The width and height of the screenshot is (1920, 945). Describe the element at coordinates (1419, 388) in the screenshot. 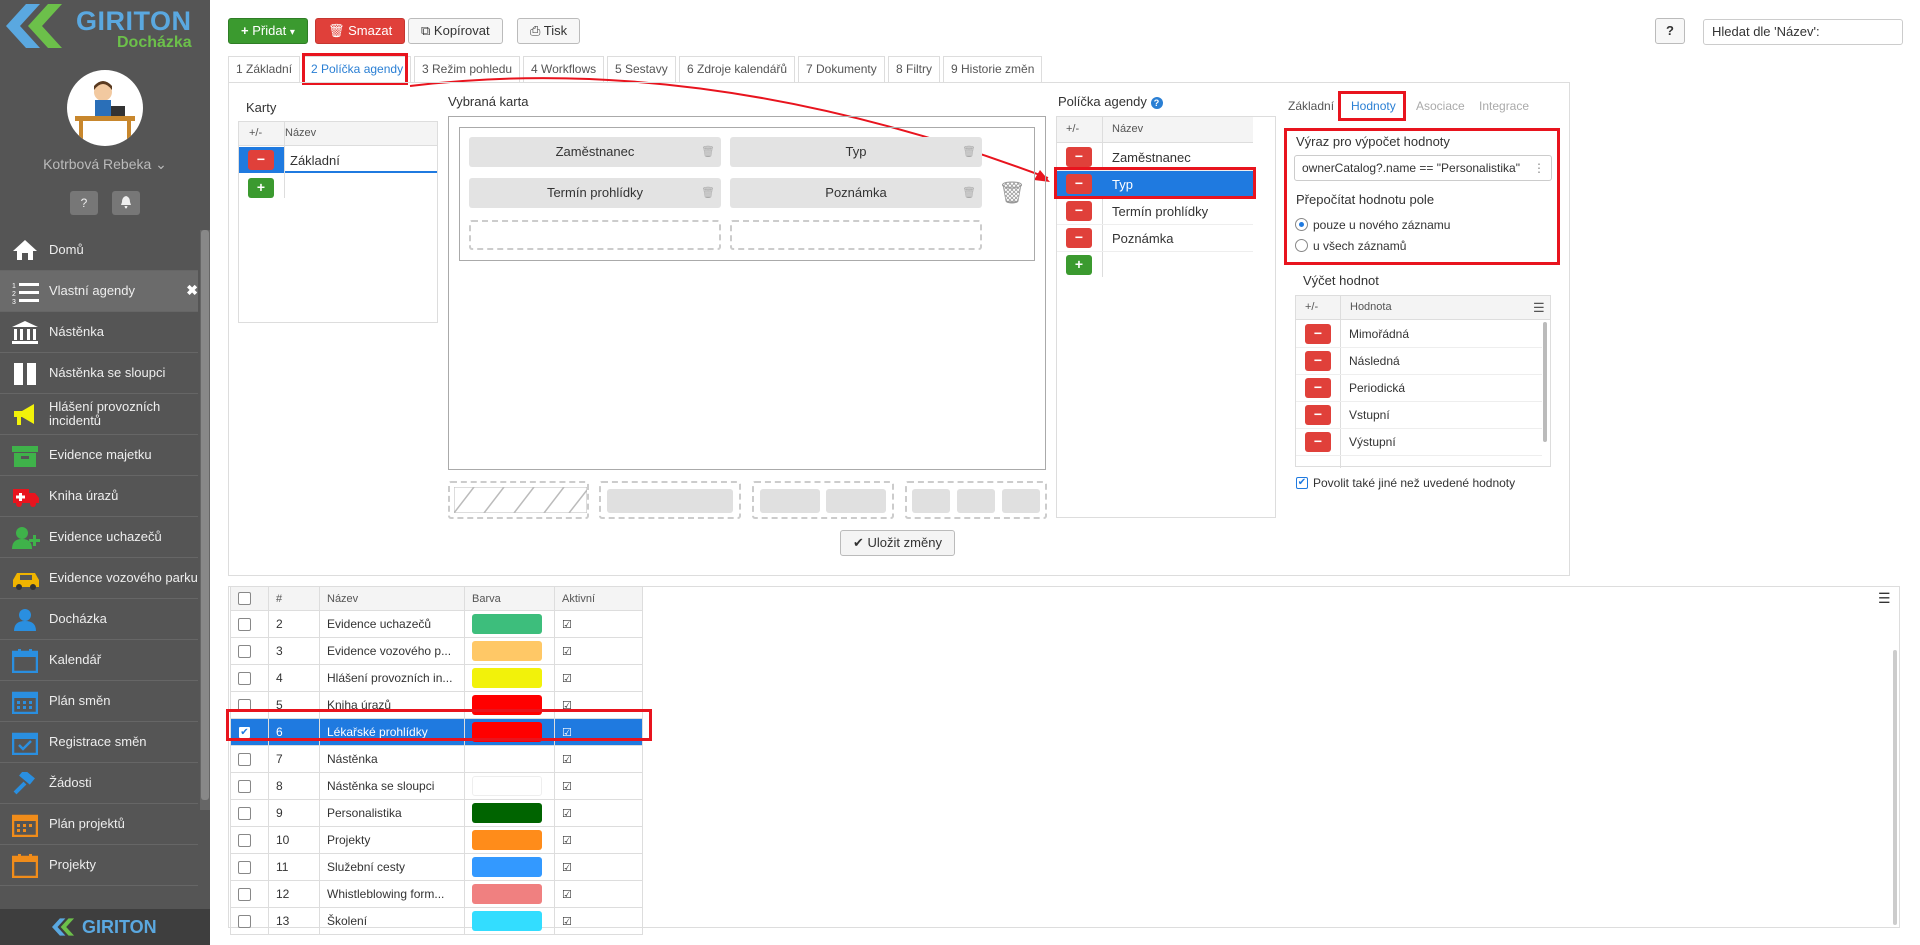

I see `enum-row: − Periodická` at that location.